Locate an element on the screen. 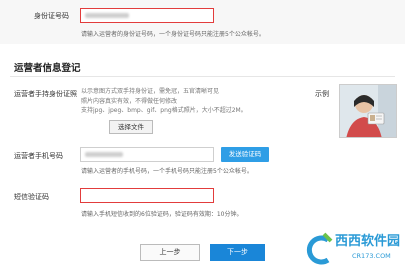 This screenshot has height=274, width=405. watermark-logo-icon is located at coordinates (319, 248).